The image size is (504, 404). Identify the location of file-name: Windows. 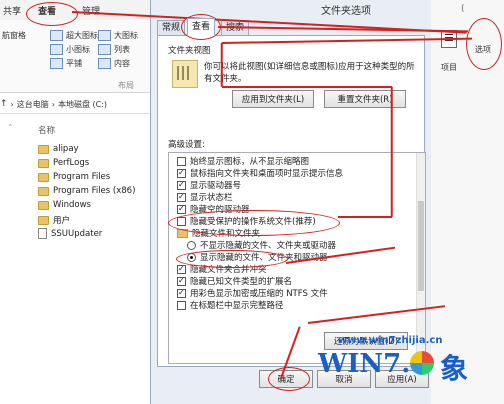
(72, 205).